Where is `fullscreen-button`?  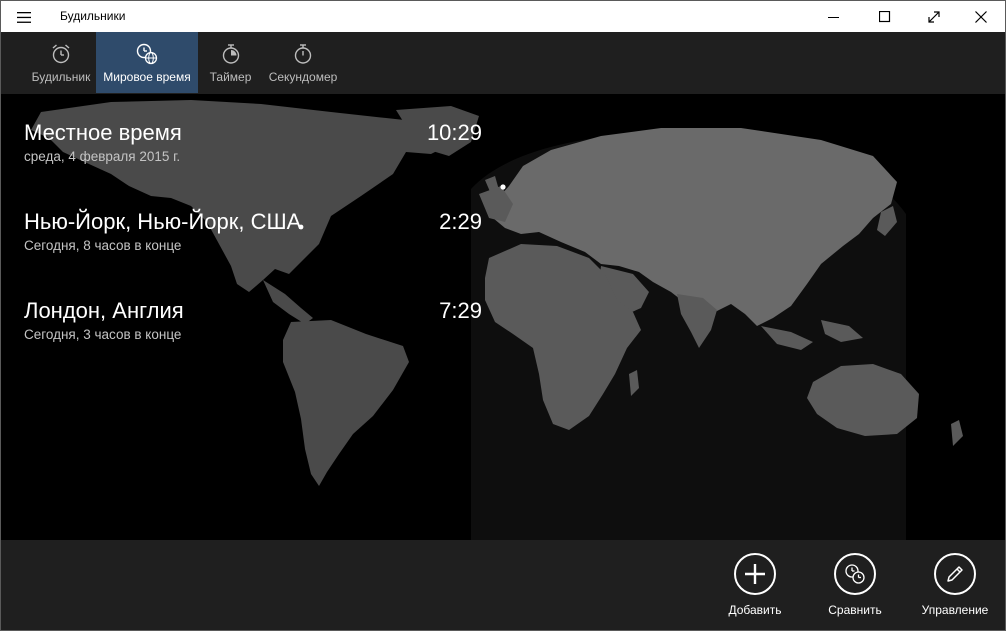 fullscreen-button is located at coordinates (934, 16).